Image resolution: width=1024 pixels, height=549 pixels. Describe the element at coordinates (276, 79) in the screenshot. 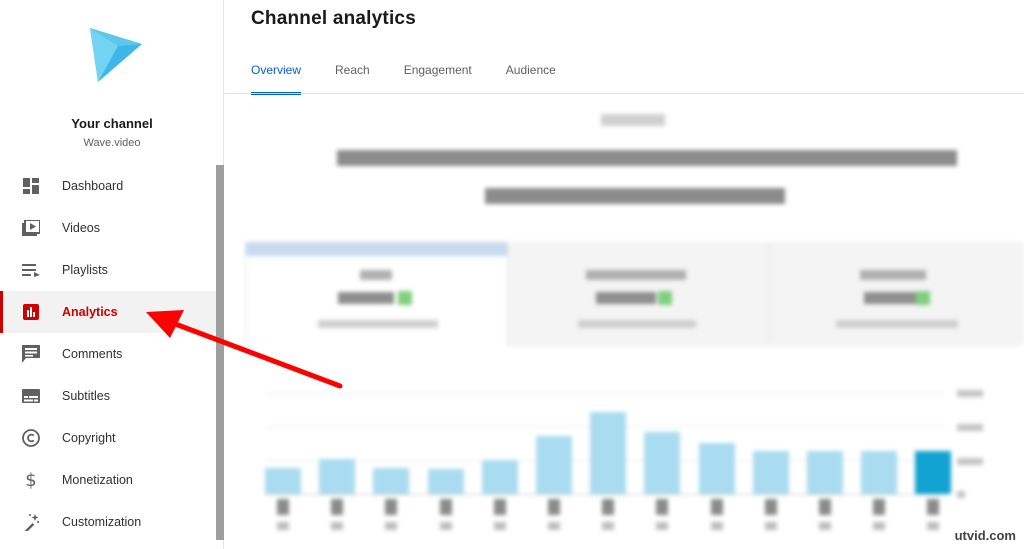

I see `tab-overview: Overview` at that location.